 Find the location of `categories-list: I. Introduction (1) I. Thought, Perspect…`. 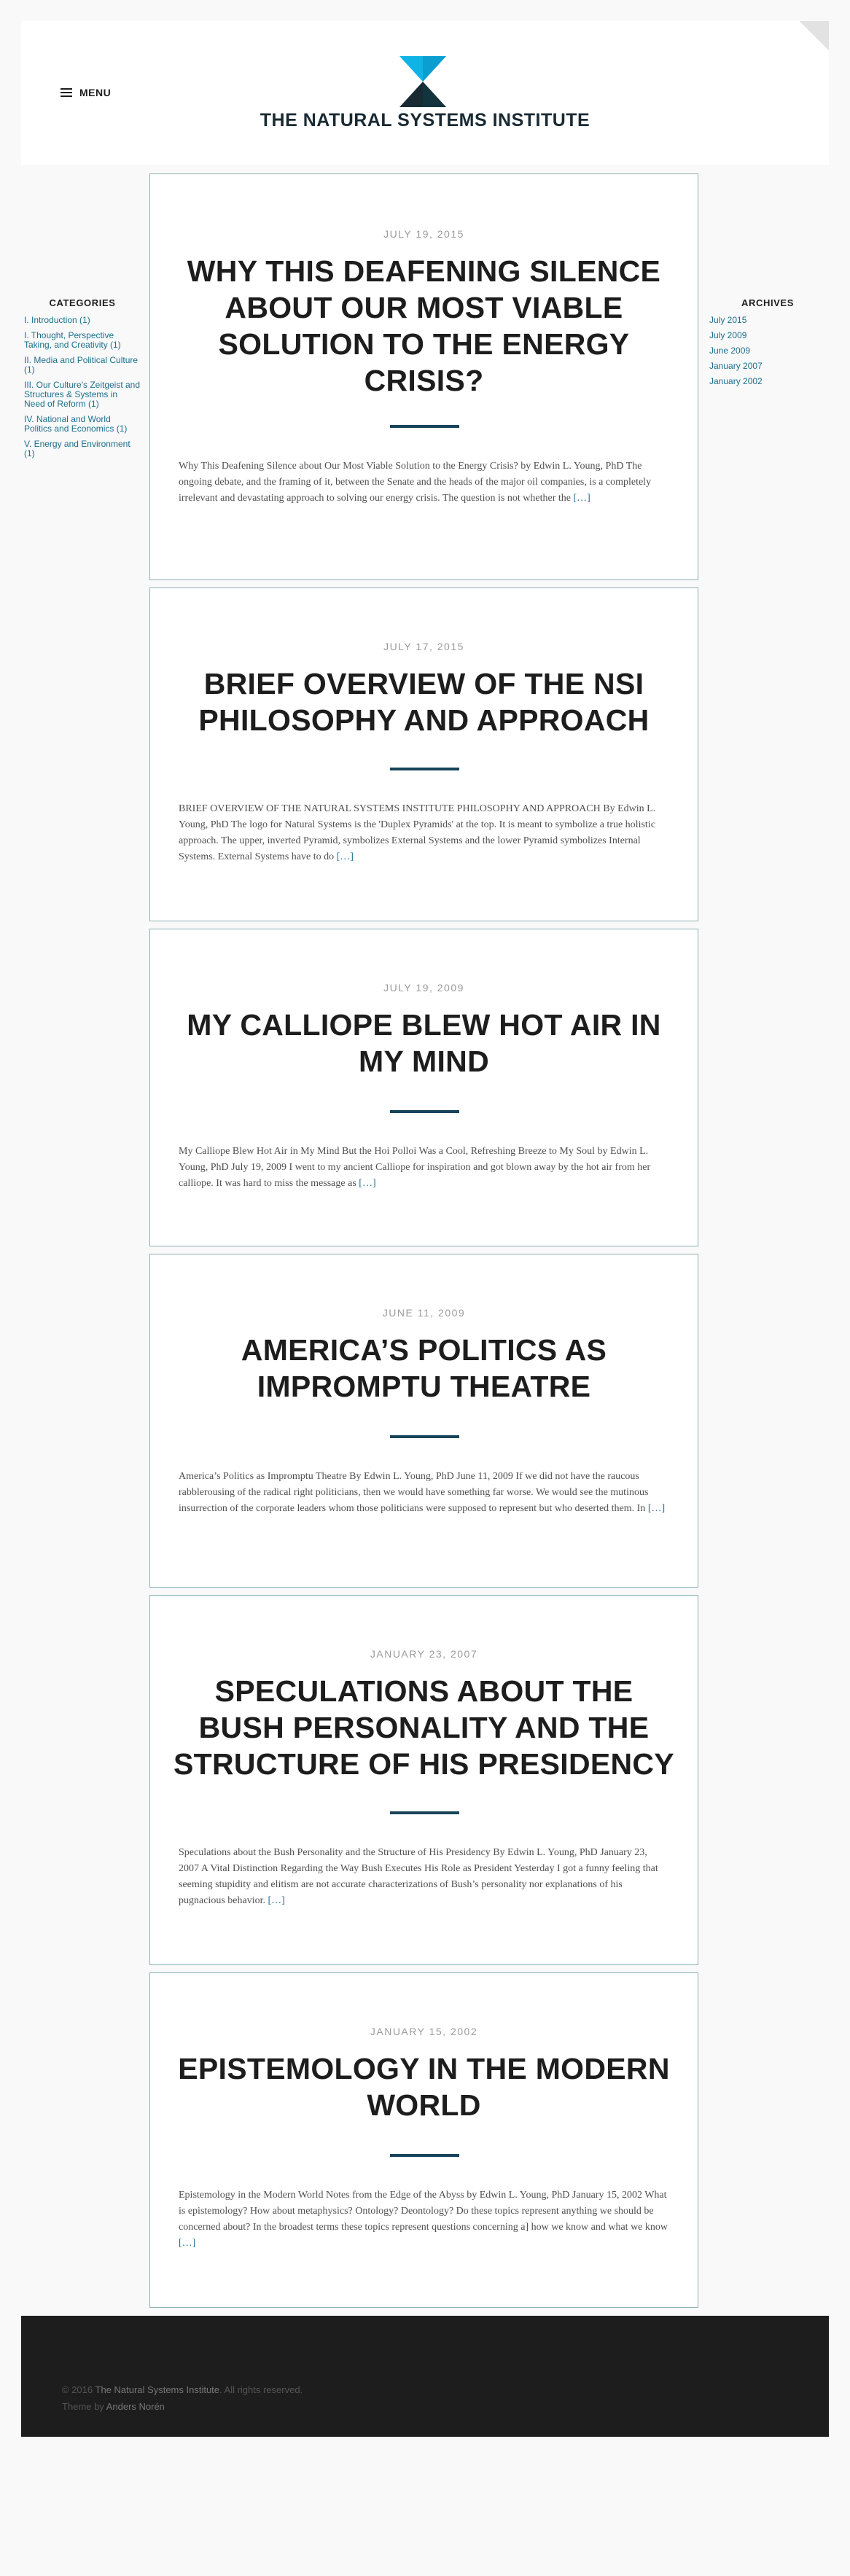

categories-list: I. Introduction (1) I. Thought, Perspect… is located at coordinates (82, 387).